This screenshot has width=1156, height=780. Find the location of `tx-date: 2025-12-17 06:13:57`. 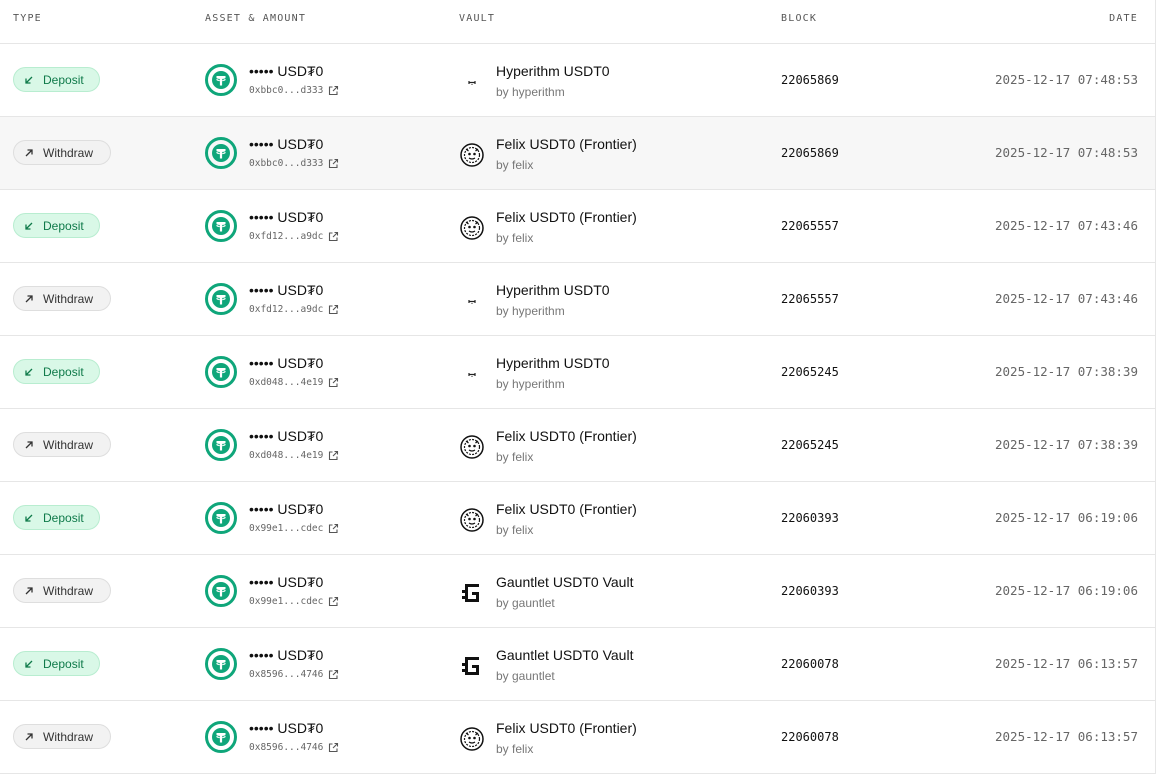

tx-date: 2025-12-17 06:13:57 is located at coordinates (1066, 663).